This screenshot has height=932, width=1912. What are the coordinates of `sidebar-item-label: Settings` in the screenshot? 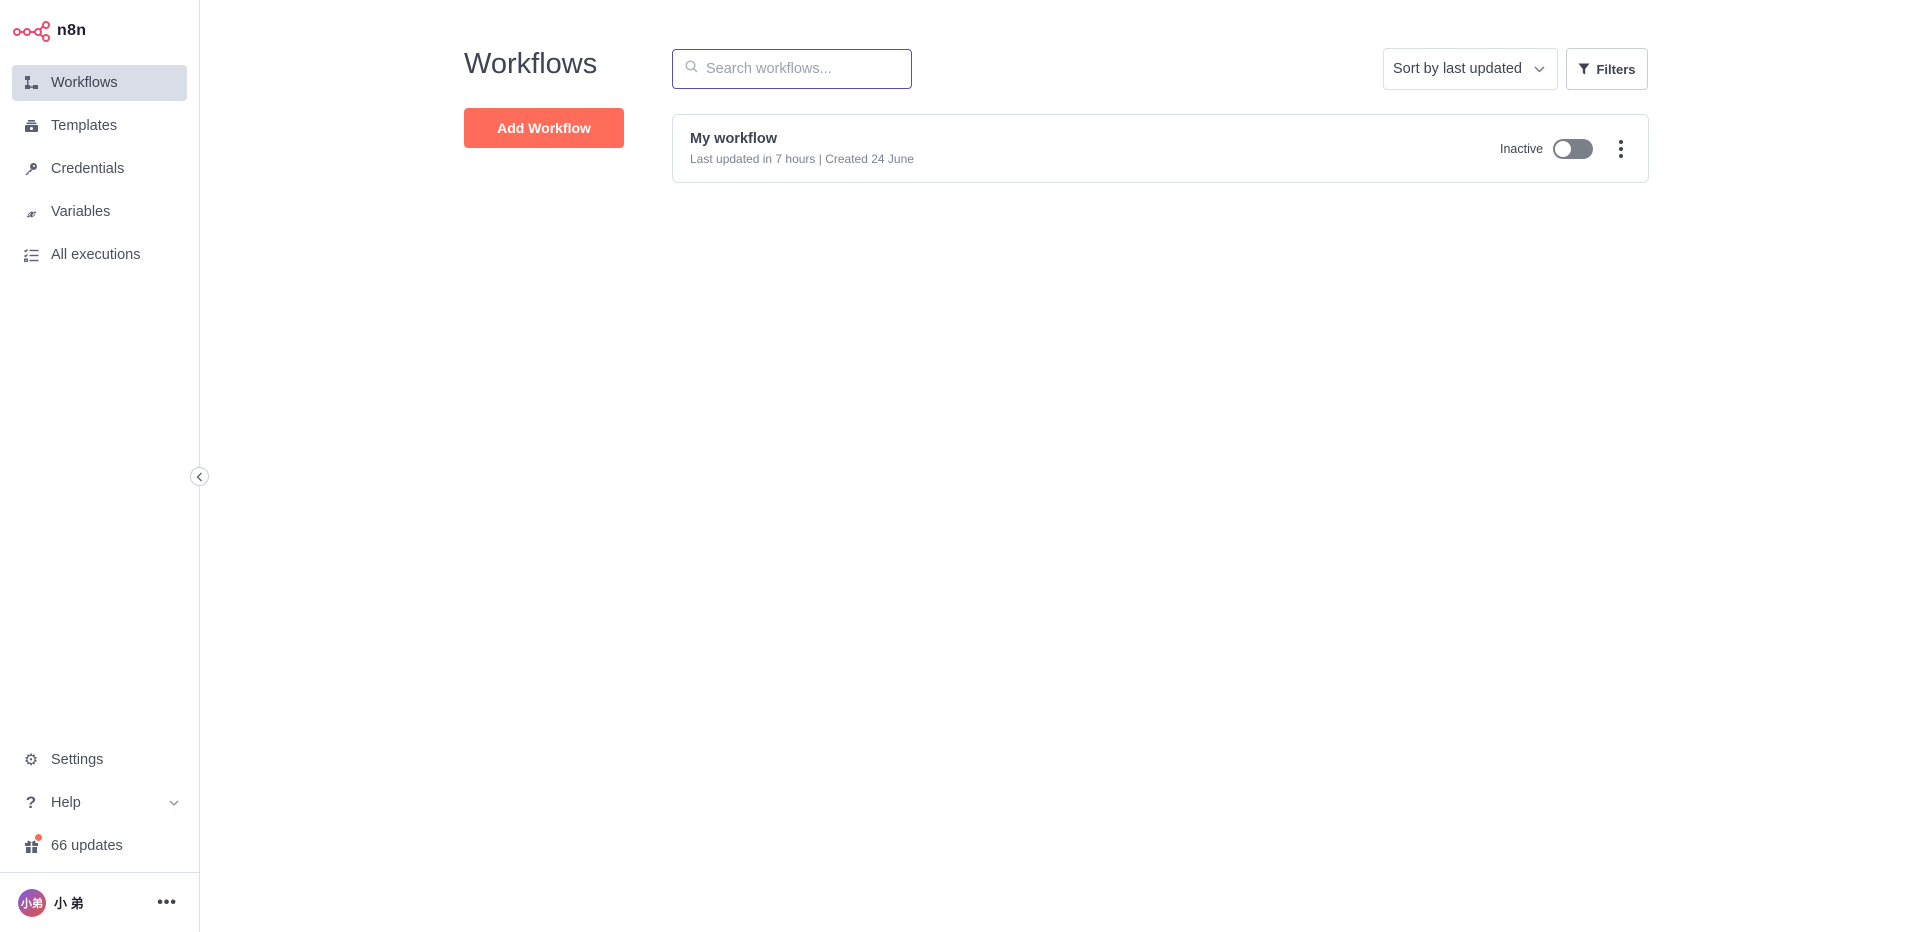 It's located at (77, 760).